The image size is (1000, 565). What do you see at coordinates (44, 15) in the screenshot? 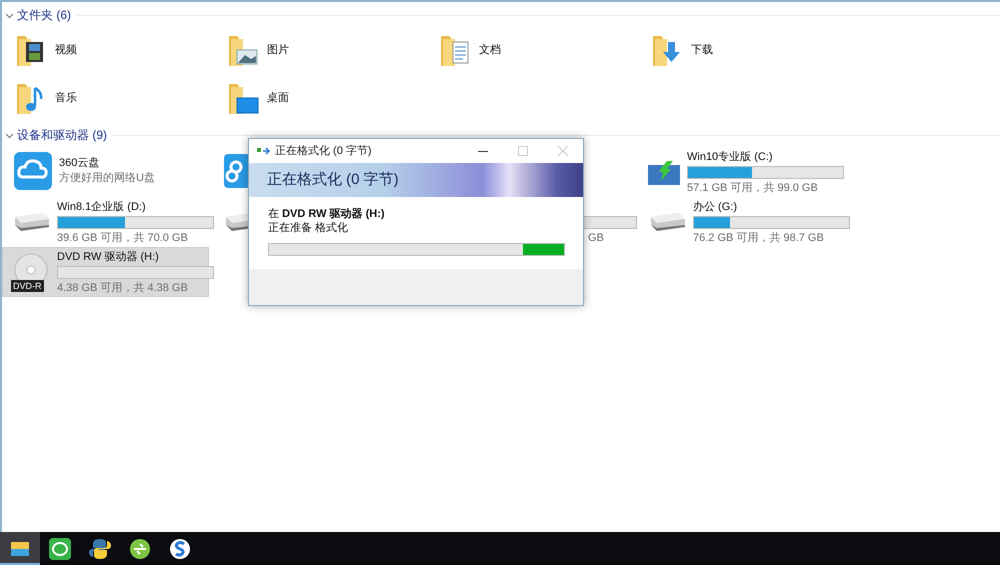
I see `section-title: 文件夹 (6)` at bounding box center [44, 15].